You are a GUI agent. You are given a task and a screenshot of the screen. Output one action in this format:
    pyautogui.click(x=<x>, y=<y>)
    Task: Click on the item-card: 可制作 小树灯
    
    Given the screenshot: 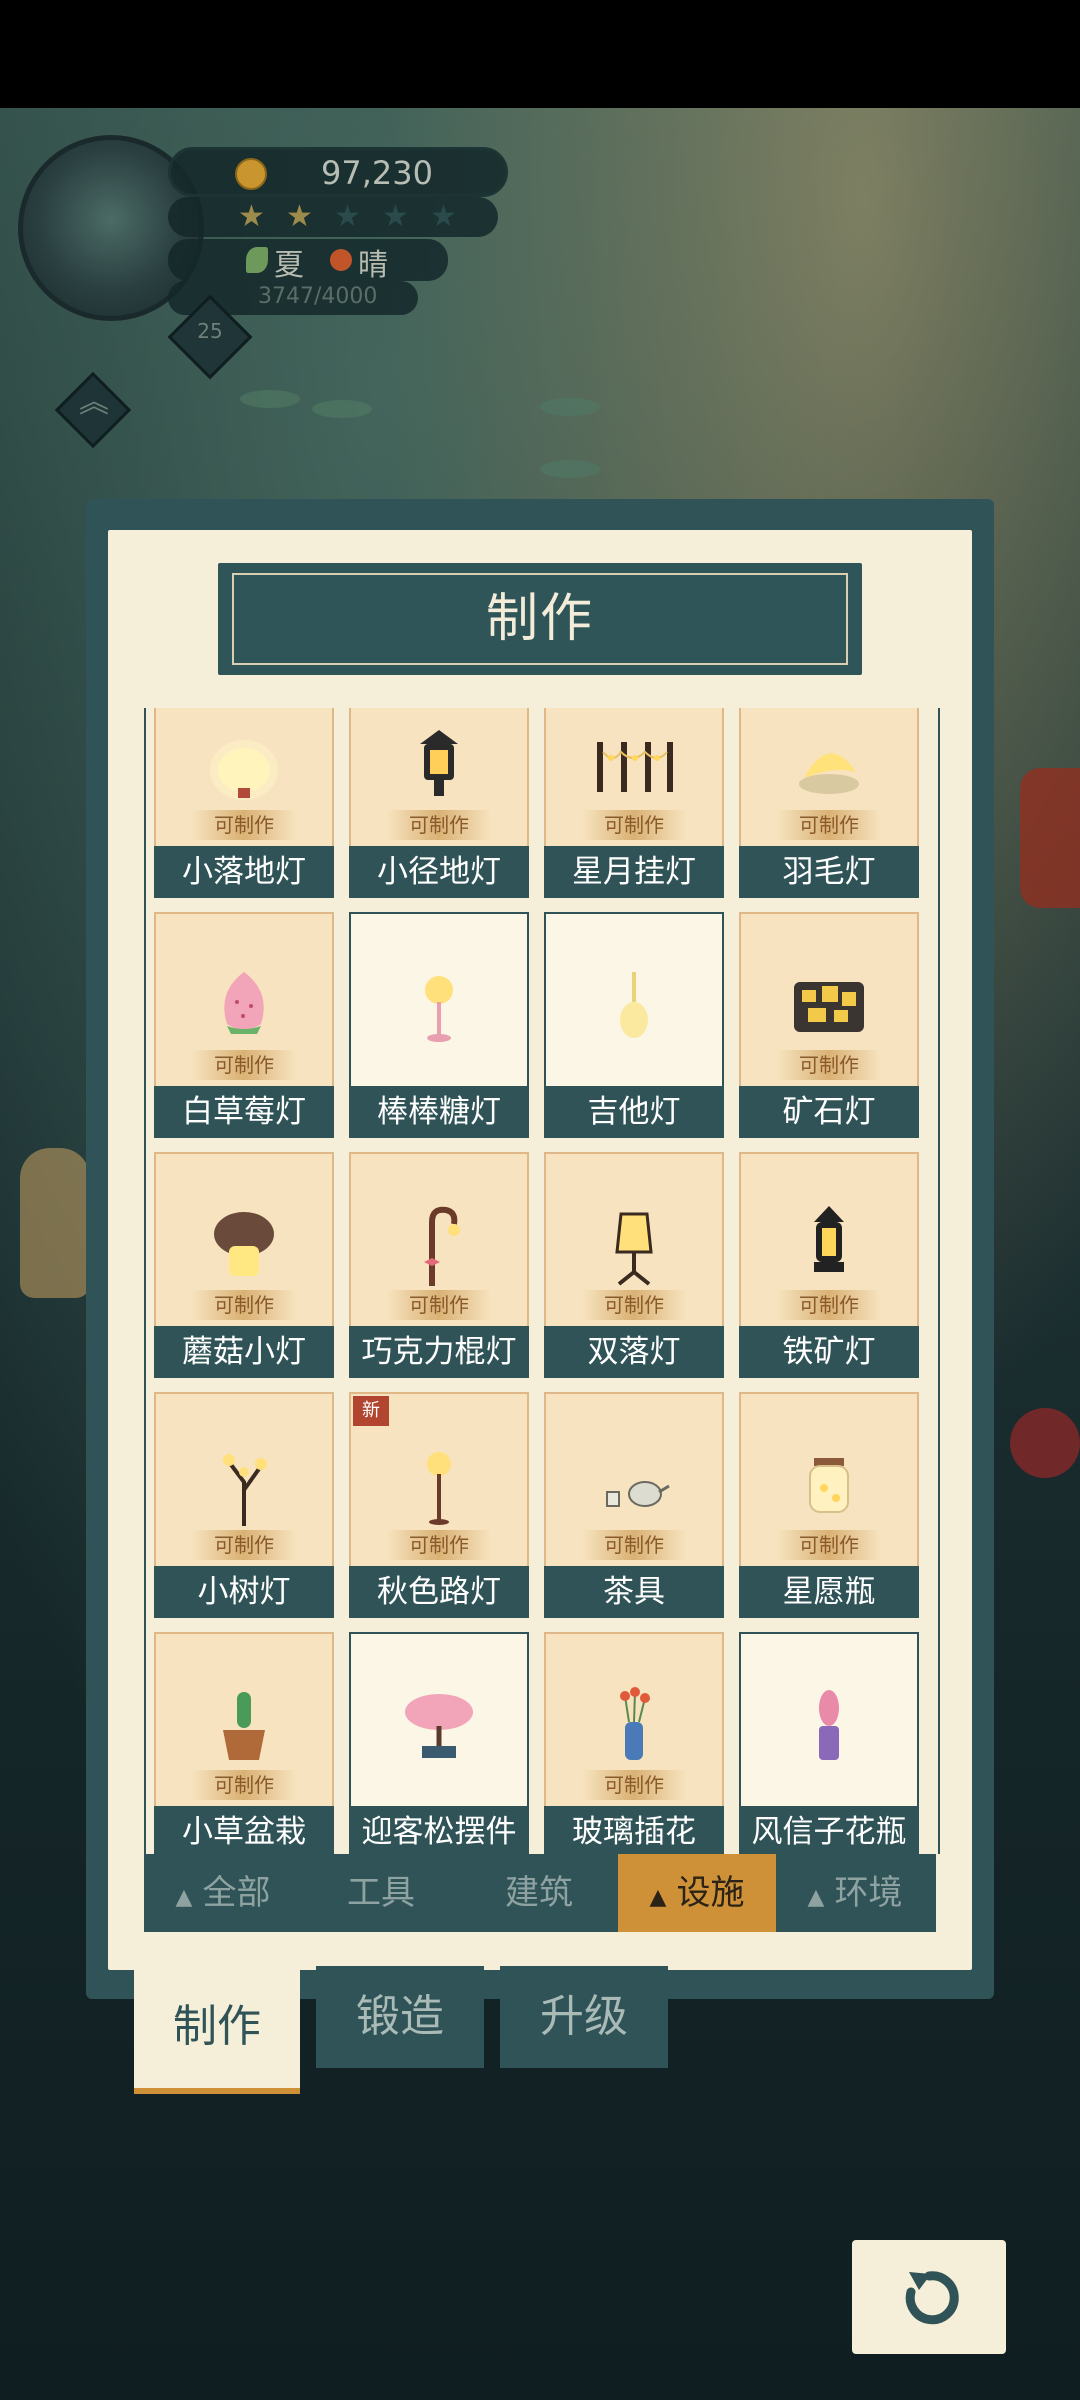 What is the action you would take?
    pyautogui.click(x=244, y=1505)
    